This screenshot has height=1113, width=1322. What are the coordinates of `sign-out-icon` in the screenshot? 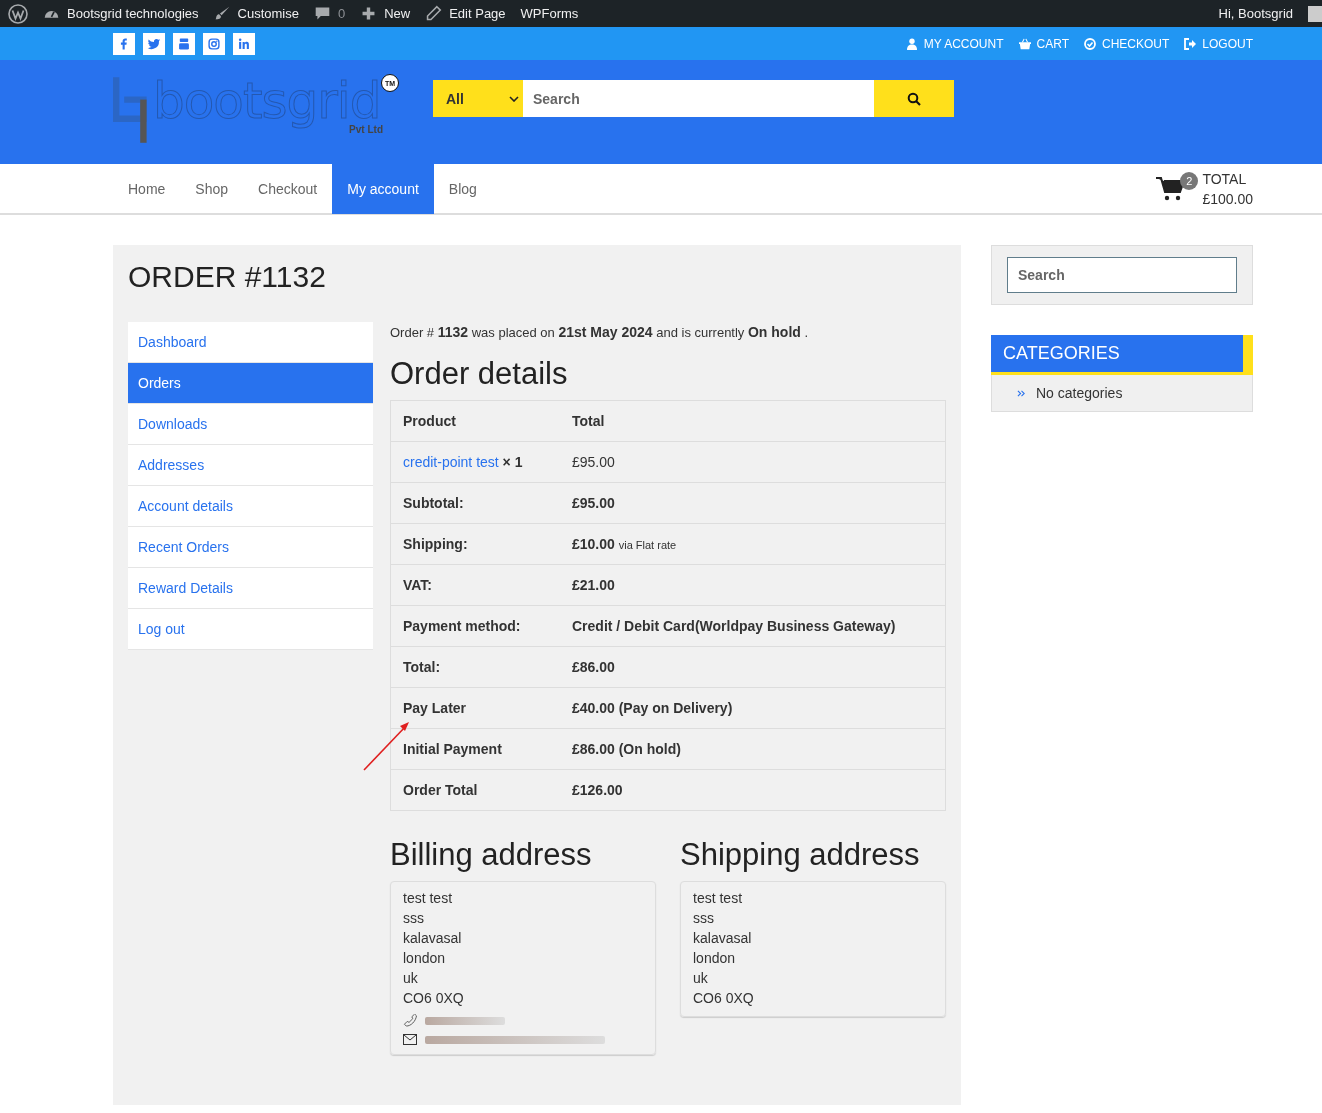 It's located at (1190, 43).